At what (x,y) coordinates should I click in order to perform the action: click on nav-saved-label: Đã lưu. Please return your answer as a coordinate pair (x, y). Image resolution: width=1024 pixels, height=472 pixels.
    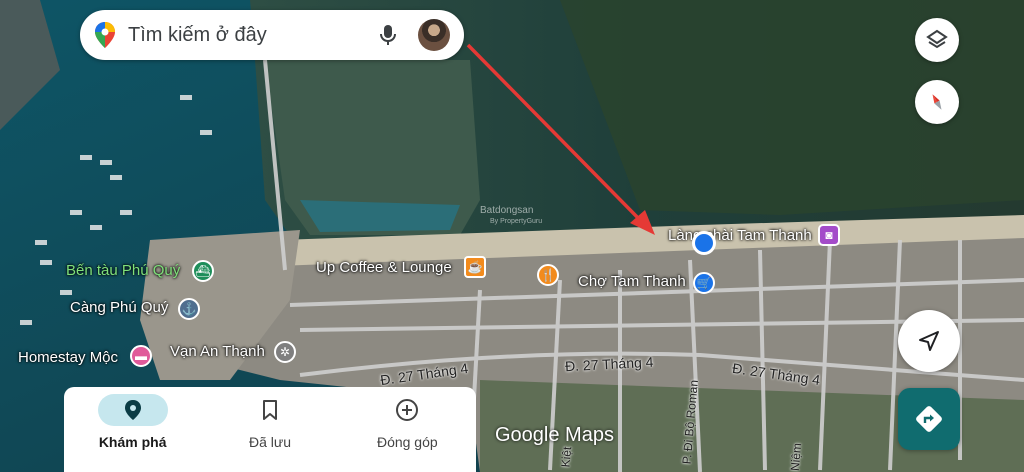
    Looking at the image, I should click on (270, 442).